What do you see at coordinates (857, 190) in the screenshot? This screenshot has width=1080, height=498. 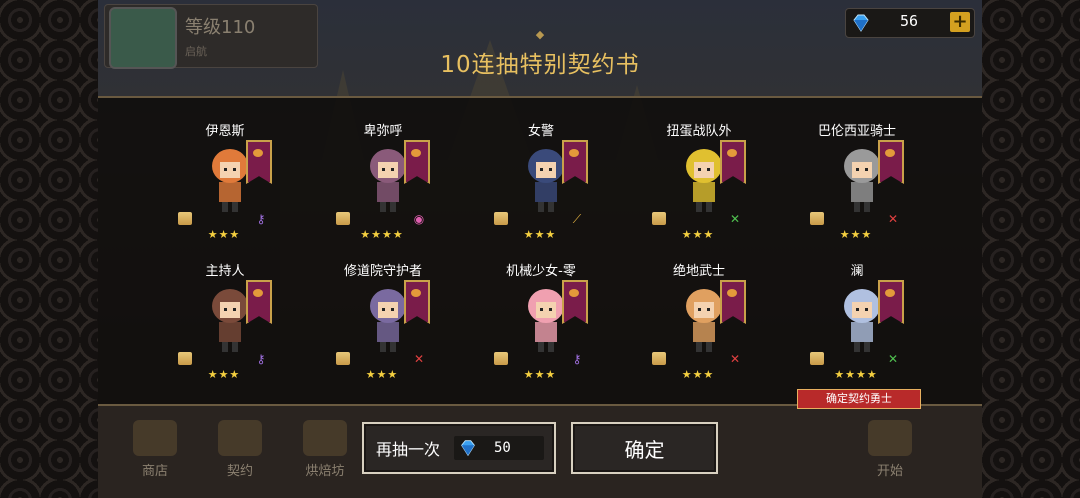 I see `hero-card: 巴伦西亚骑士 ✕ ★★★` at bounding box center [857, 190].